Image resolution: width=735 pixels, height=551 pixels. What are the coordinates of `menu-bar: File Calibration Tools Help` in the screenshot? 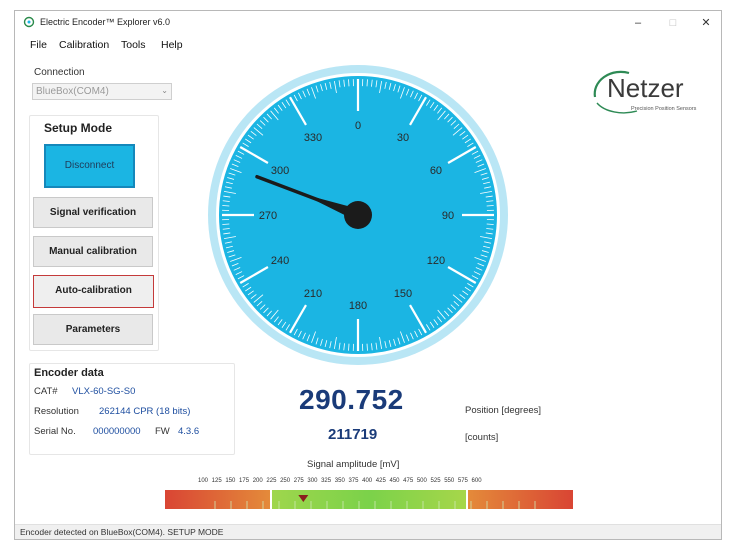 It's located at (368, 45).